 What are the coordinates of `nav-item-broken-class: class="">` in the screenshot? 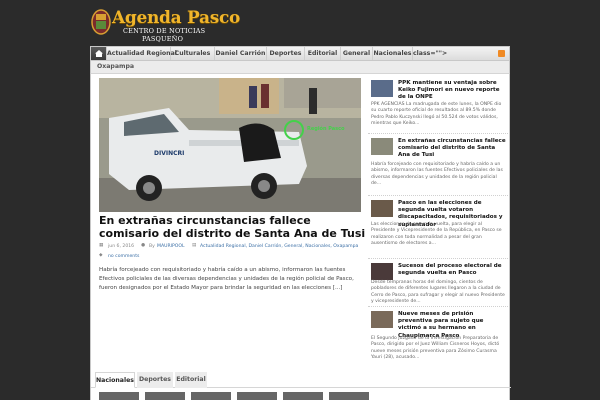 It's located at (430, 53).